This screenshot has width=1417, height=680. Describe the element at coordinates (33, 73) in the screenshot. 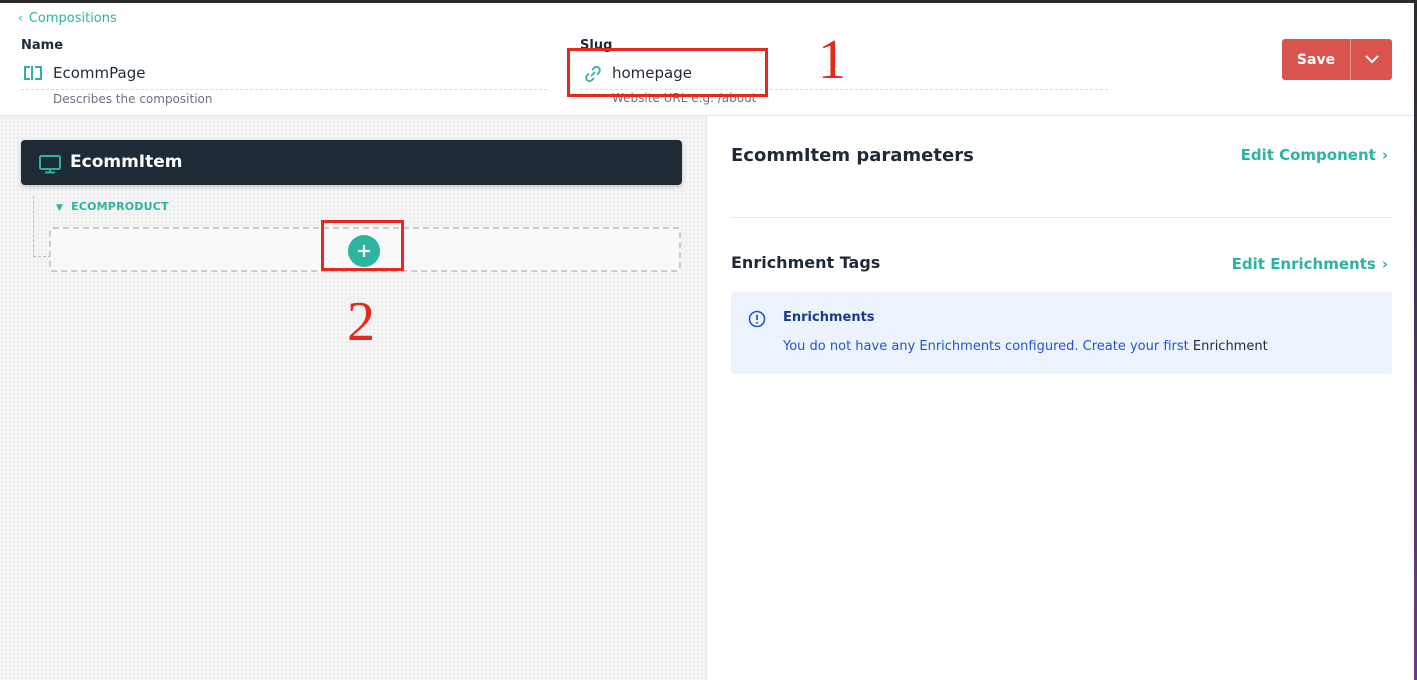

I see `composition-icon` at that location.